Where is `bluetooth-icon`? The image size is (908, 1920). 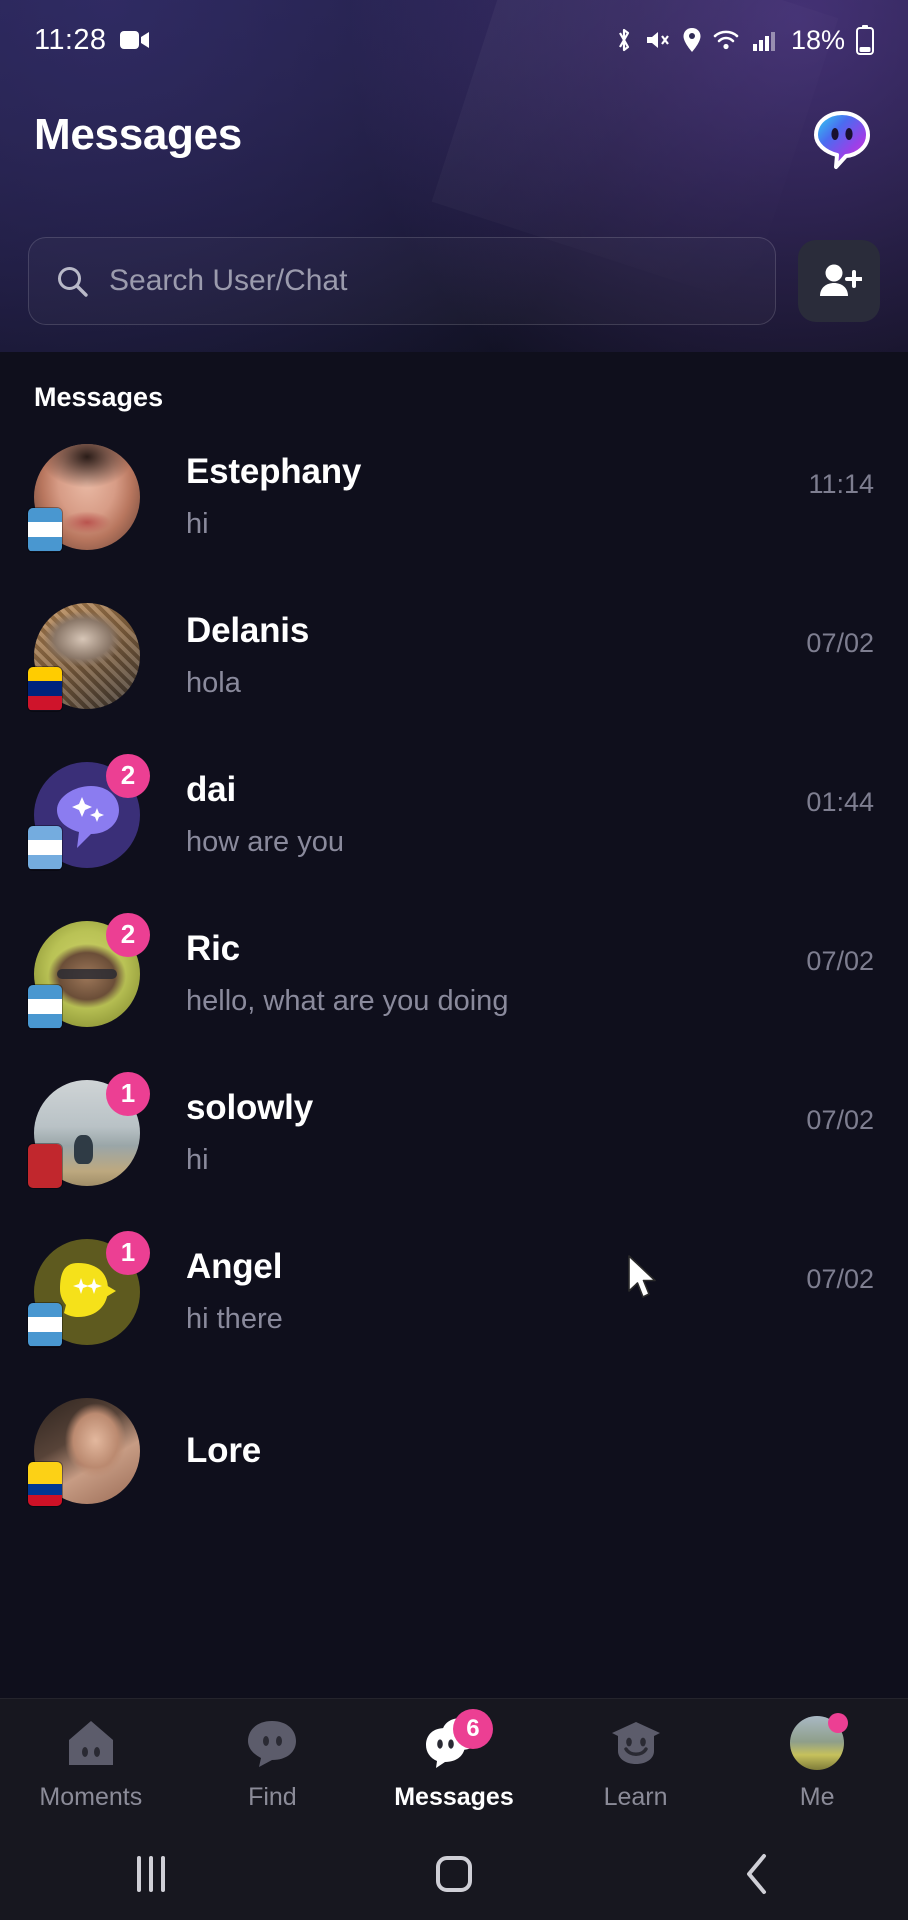 bluetooth-icon is located at coordinates (624, 40).